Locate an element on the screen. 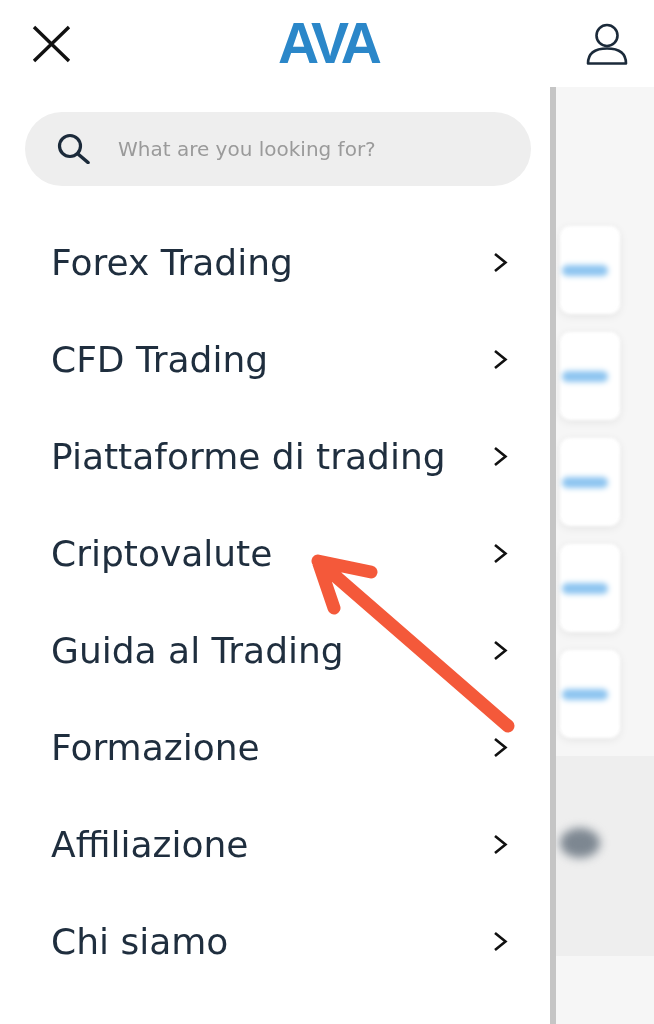  menu-item: Forex Trading is located at coordinates (275, 262).